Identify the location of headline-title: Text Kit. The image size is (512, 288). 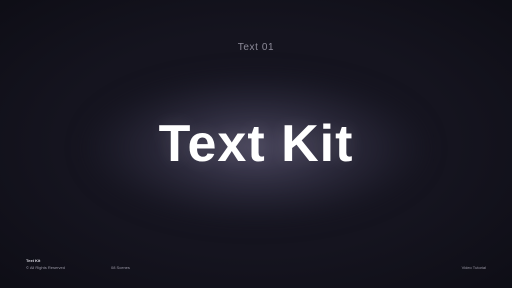
(256, 144).